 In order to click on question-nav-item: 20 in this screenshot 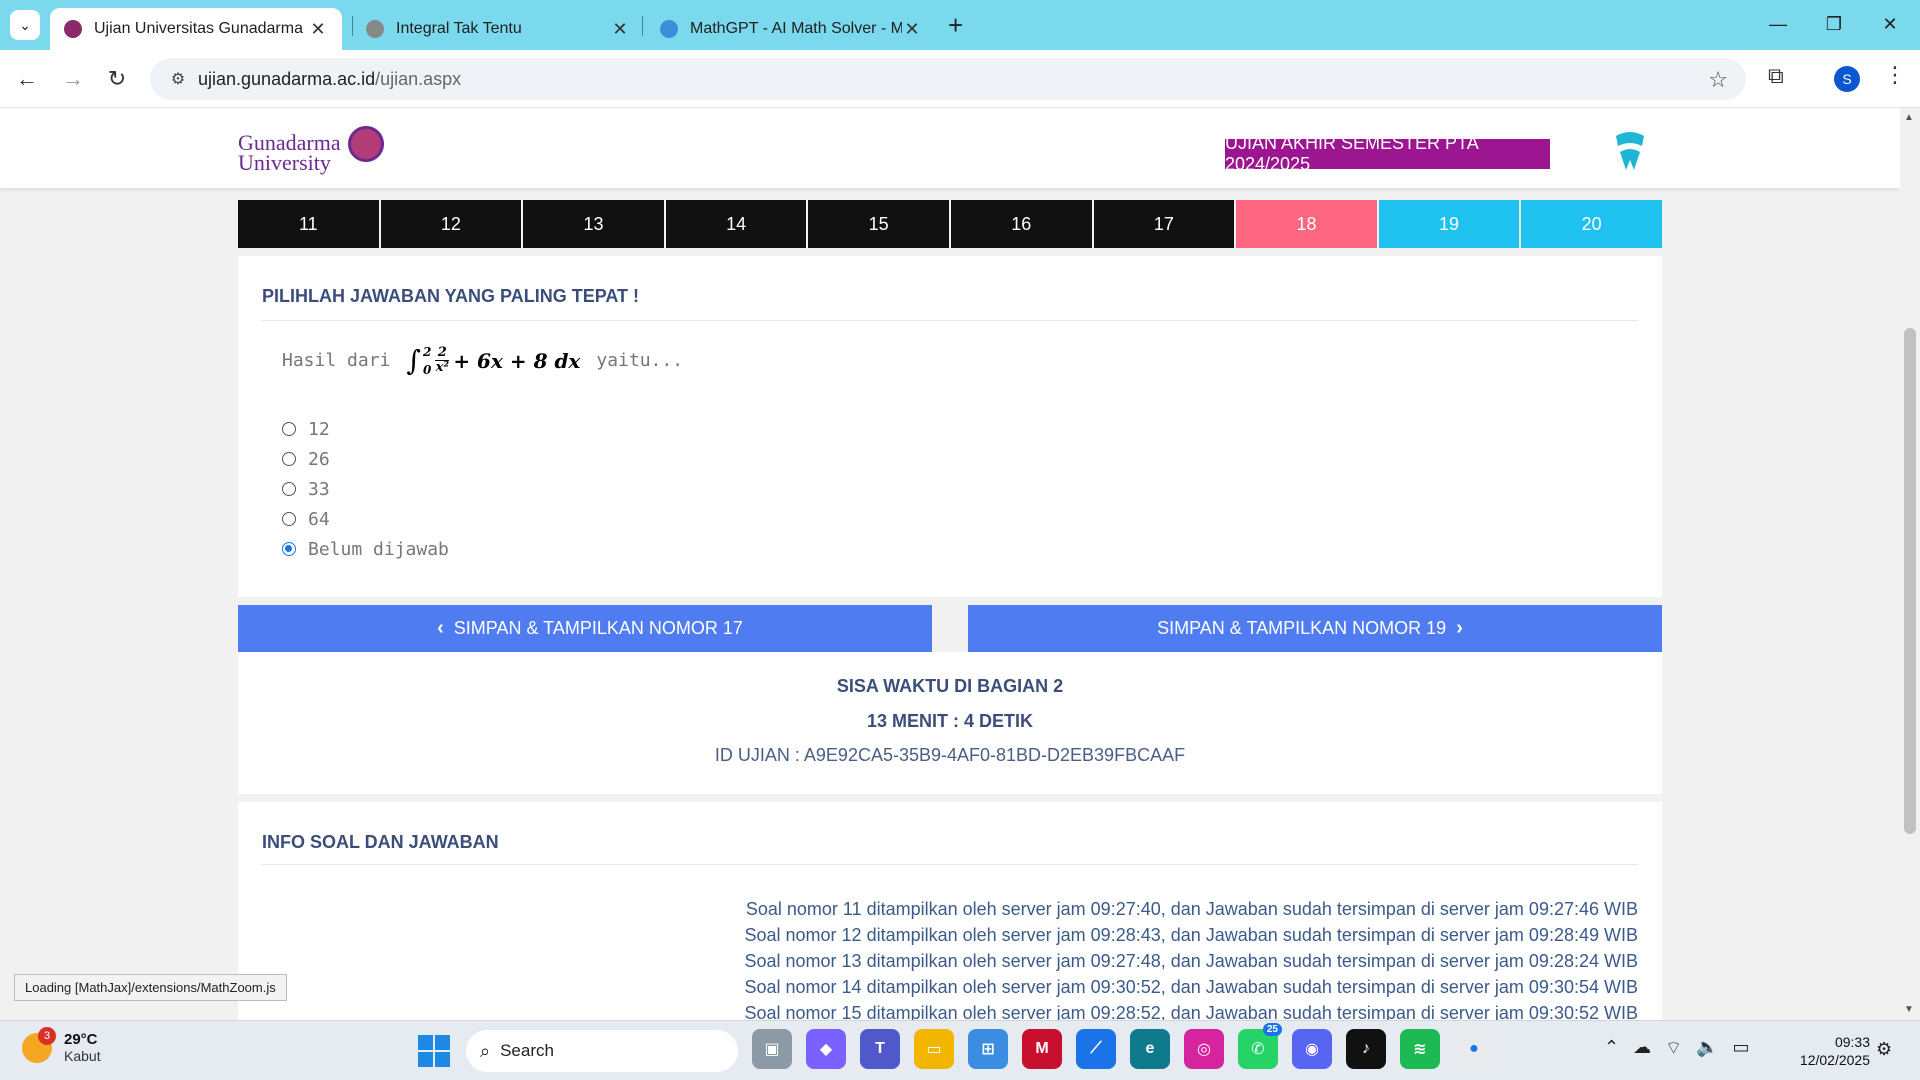, I will do `click(1591, 224)`.